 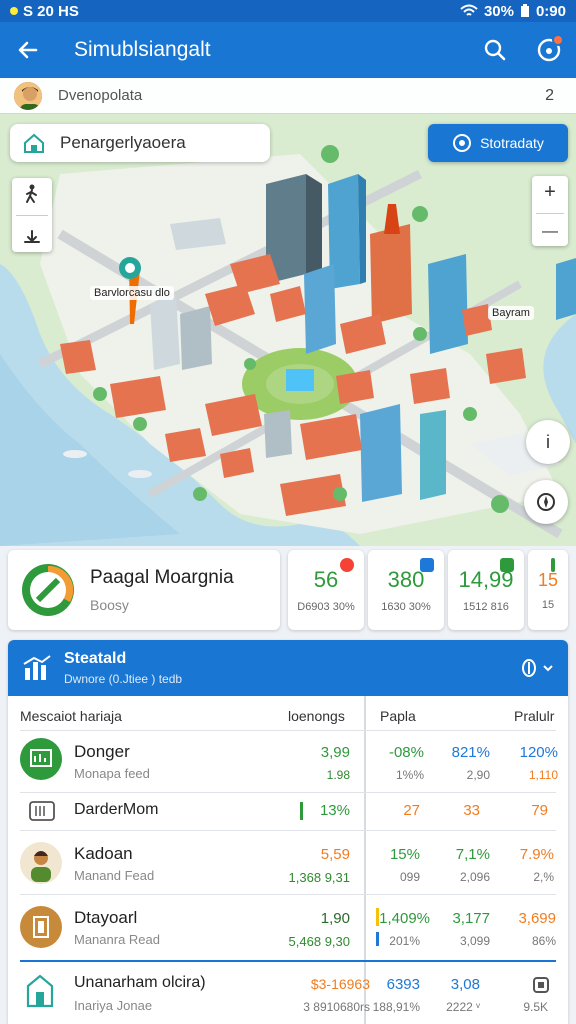 What do you see at coordinates (112, 773) in the screenshot?
I see `row-subtitle: Monapa feed` at bounding box center [112, 773].